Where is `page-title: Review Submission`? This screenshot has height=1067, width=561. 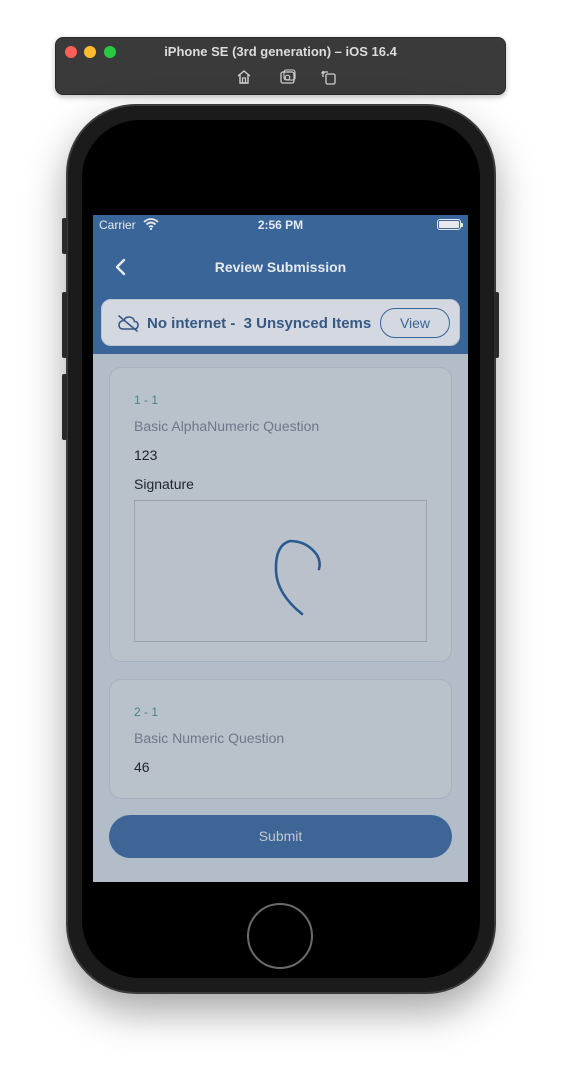
page-title: Review Submission is located at coordinates (280, 267).